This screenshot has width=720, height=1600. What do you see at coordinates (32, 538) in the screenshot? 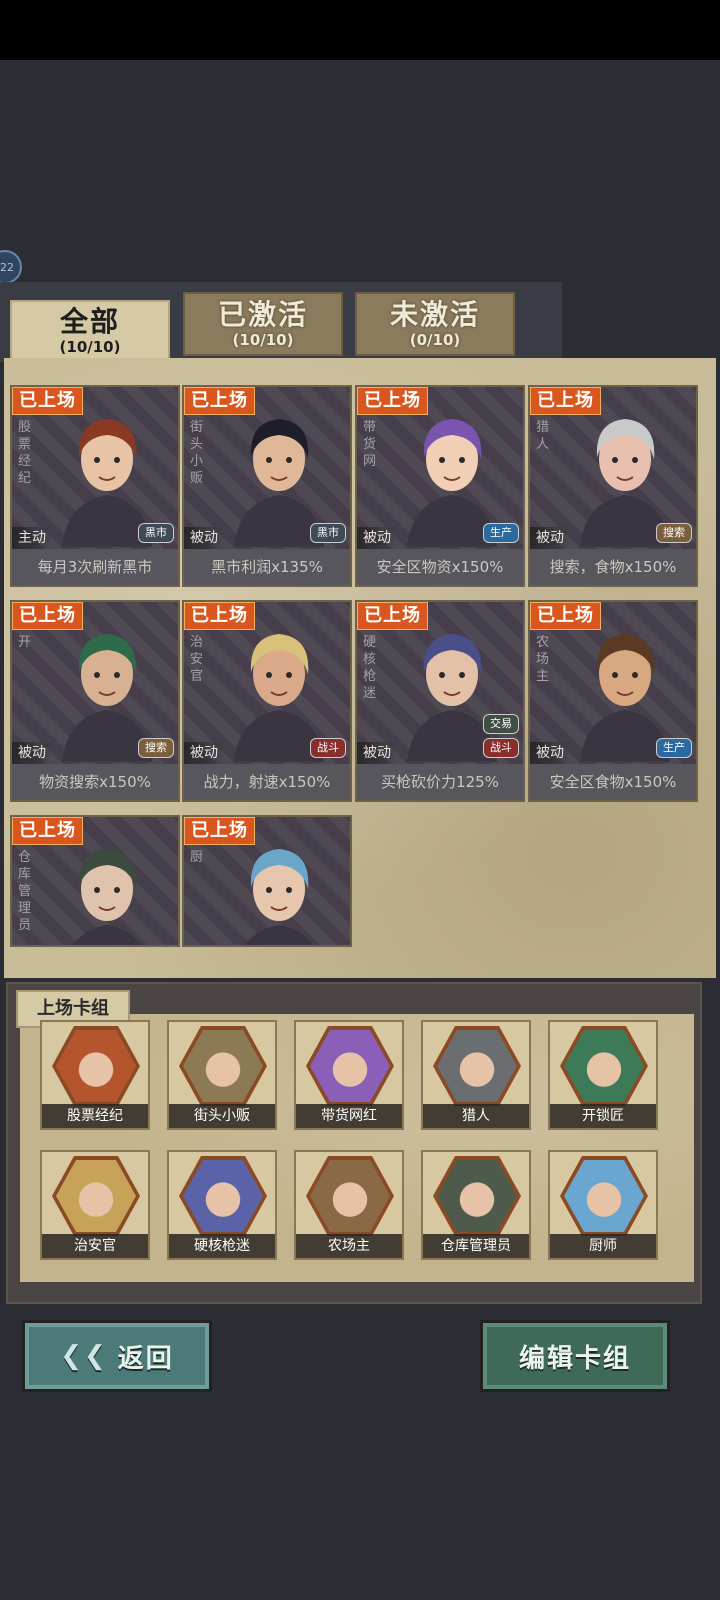
I see `card-type: 主动` at bounding box center [32, 538].